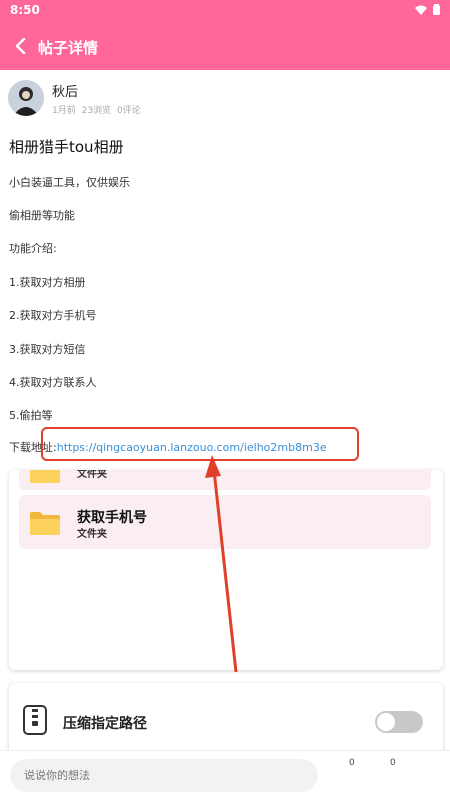  What do you see at coordinates (386, 722) in the screenshot?
I see `toggle-knob` at bounding box center [386, 722].